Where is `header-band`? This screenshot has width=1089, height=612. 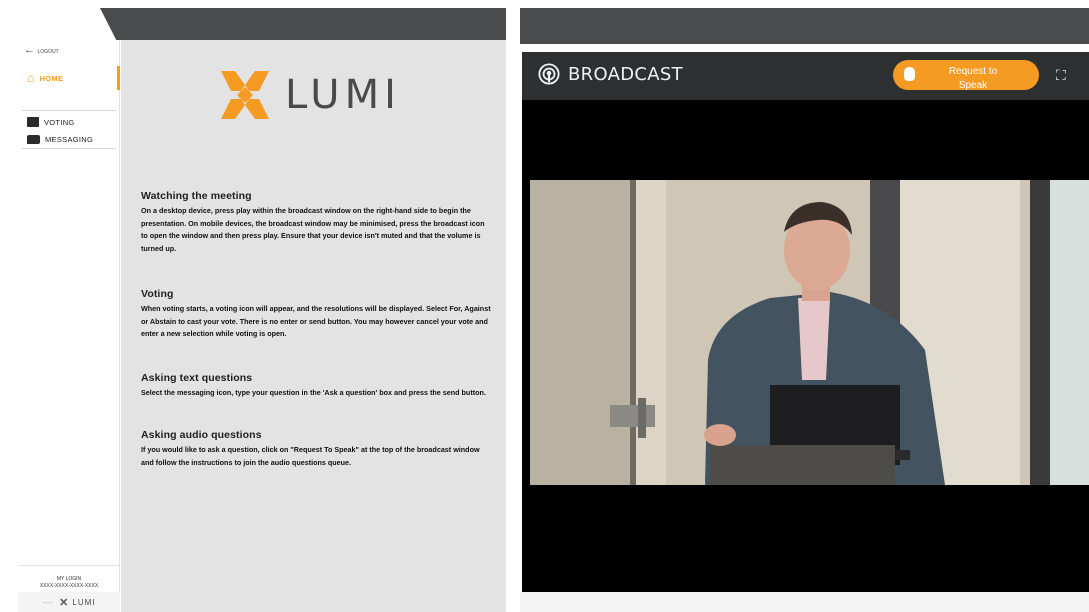 header-band is located at coordinates (303, 24).